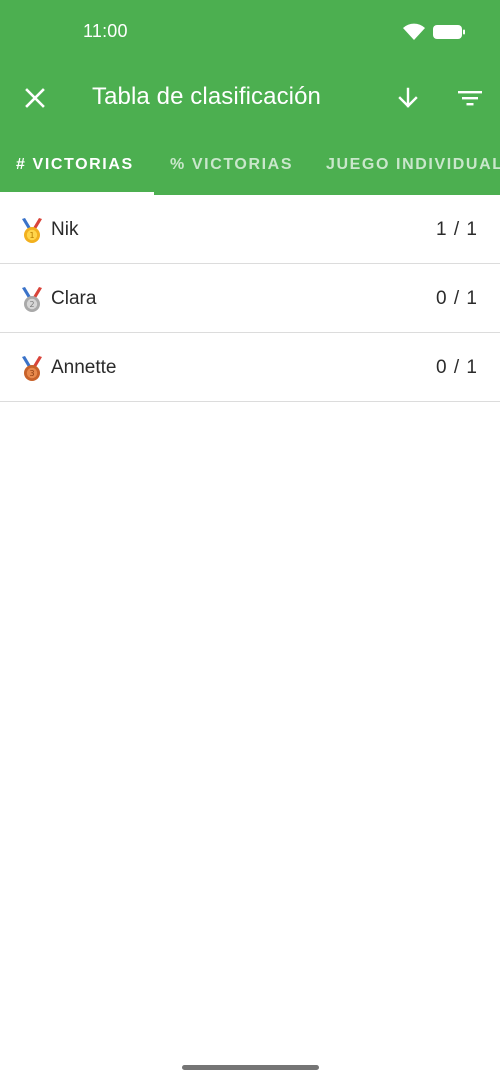 The width and height of the screenshot is (500, 1083). I want to click on player-name: Nik, so click(65, 229).